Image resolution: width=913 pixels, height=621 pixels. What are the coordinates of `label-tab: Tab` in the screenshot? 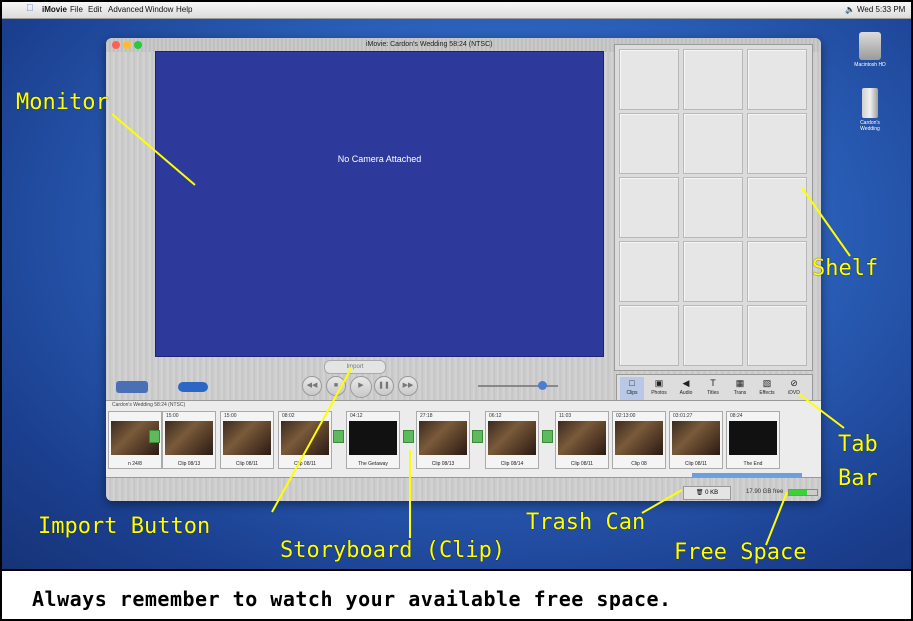 It's located at (858, 444).